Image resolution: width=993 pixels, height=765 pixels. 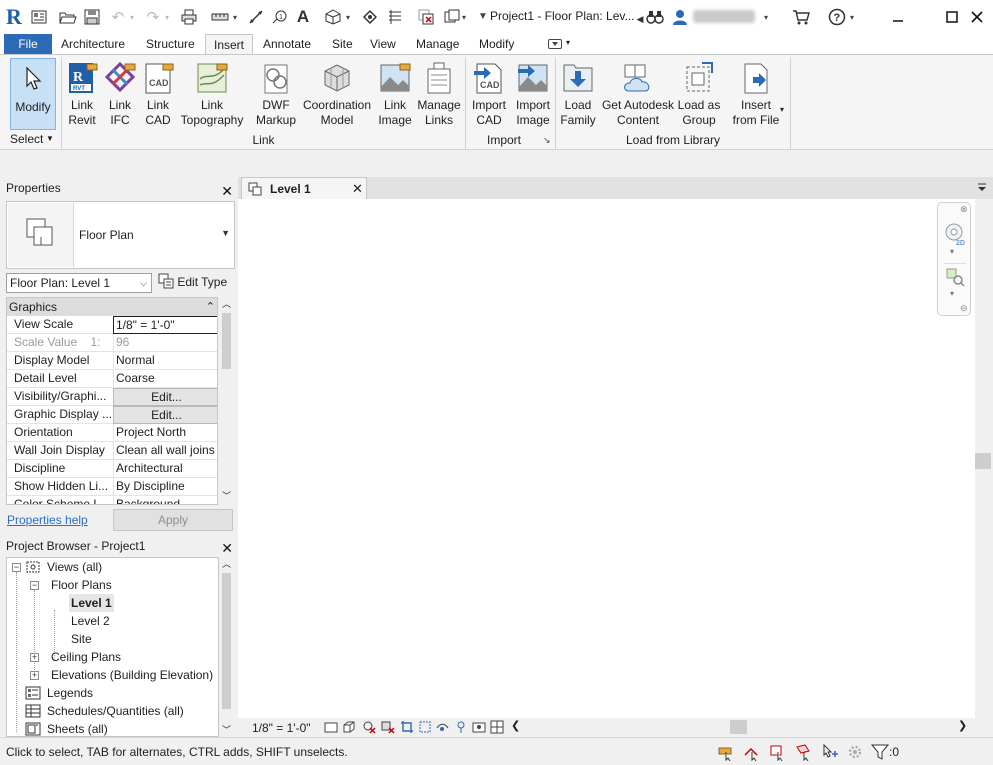 What do you see at coordinates (357, 189) in the screenshot?
I see `view-tab-close-icon: ✕` at bounding box center [357, 189].